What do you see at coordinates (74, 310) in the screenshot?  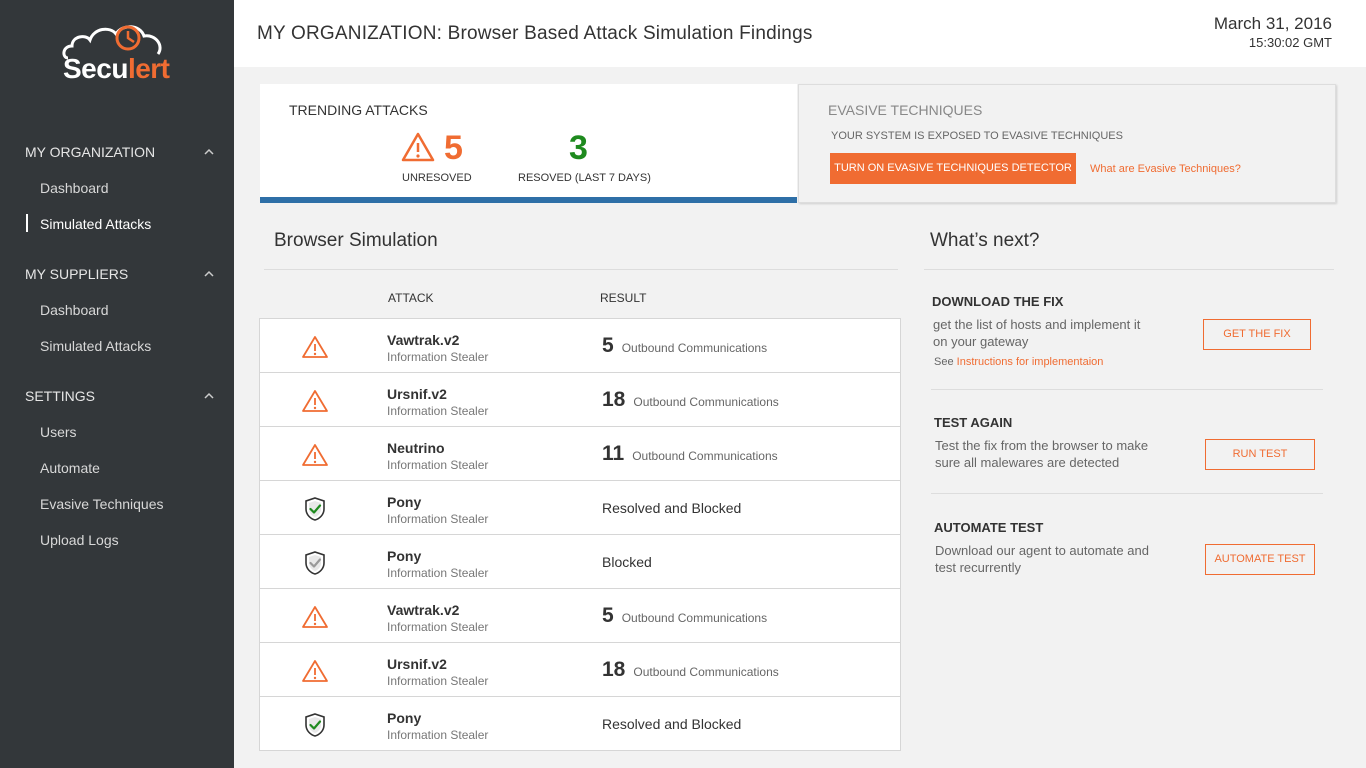 I see `sidebar-item-suppliers-dashboard: Dashboard` at bounding box center [74, 310].